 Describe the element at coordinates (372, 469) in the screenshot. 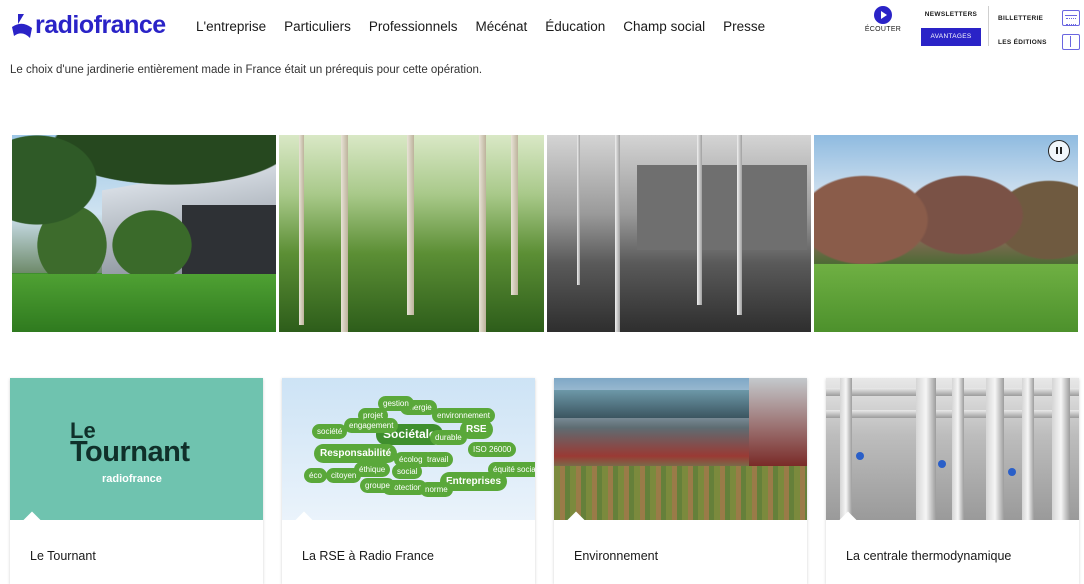

I see `wordcloud-word: éthique` at that location.